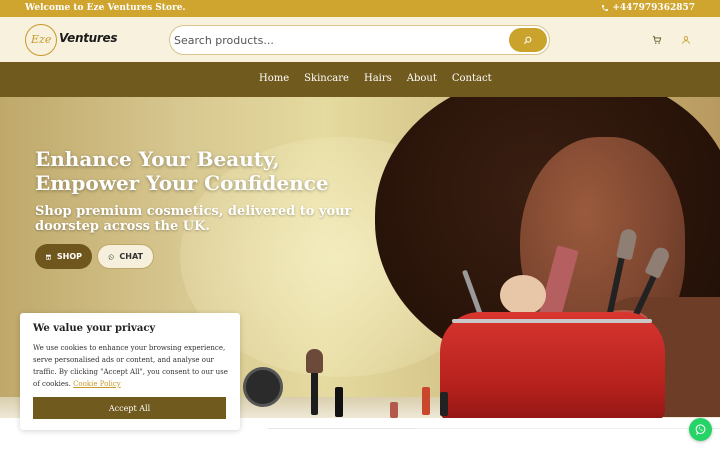  What do you see at coordinates (94, 328) in the screenshot?
I see `cookie-title: We value your privacy` at bounding box center [94, 328].